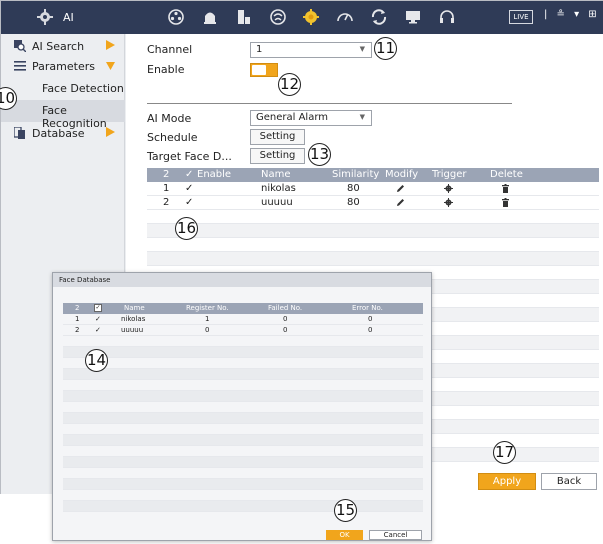 Image resolution: width=603 pixels, height=544 pixels. Describe the element at coordinates (344, 535) in the screenshot. I see `ok-button: OK` at that location.